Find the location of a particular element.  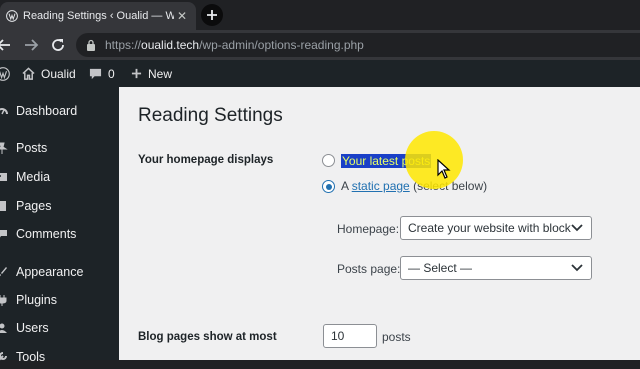

sidebar-item-label: Users is located at coordinates (32, 328).